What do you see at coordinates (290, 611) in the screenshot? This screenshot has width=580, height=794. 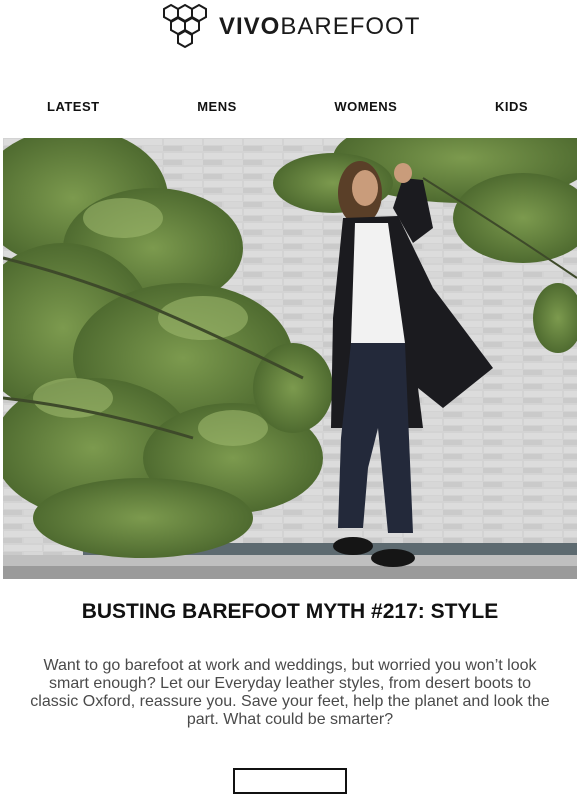 I see `article-headline: BUSTING BAREFOOT MYTH #217: STYLE` at bounding box center [290, 611].